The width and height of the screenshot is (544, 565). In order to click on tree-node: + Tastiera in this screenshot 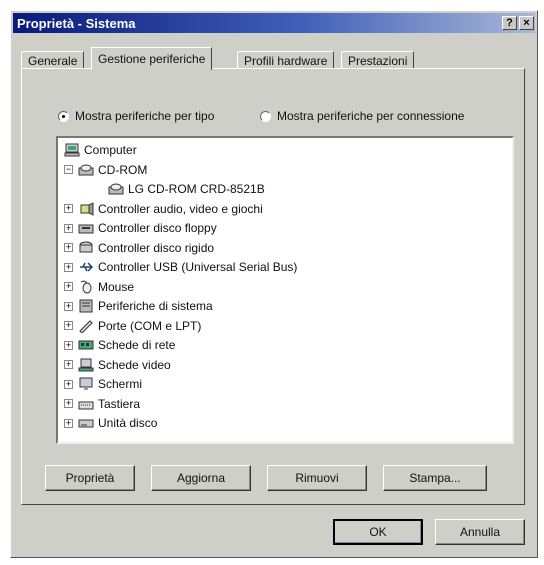, I will do `click(102, 404)`.